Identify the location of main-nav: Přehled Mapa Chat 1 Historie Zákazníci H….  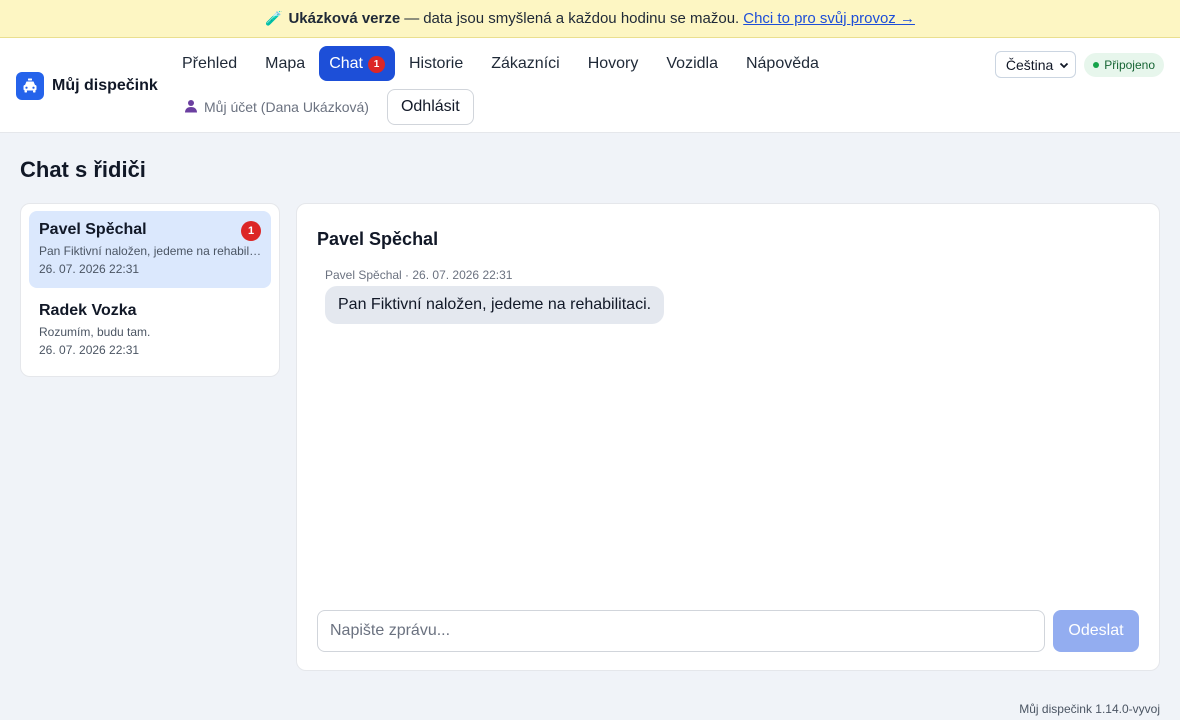
(500, 63).